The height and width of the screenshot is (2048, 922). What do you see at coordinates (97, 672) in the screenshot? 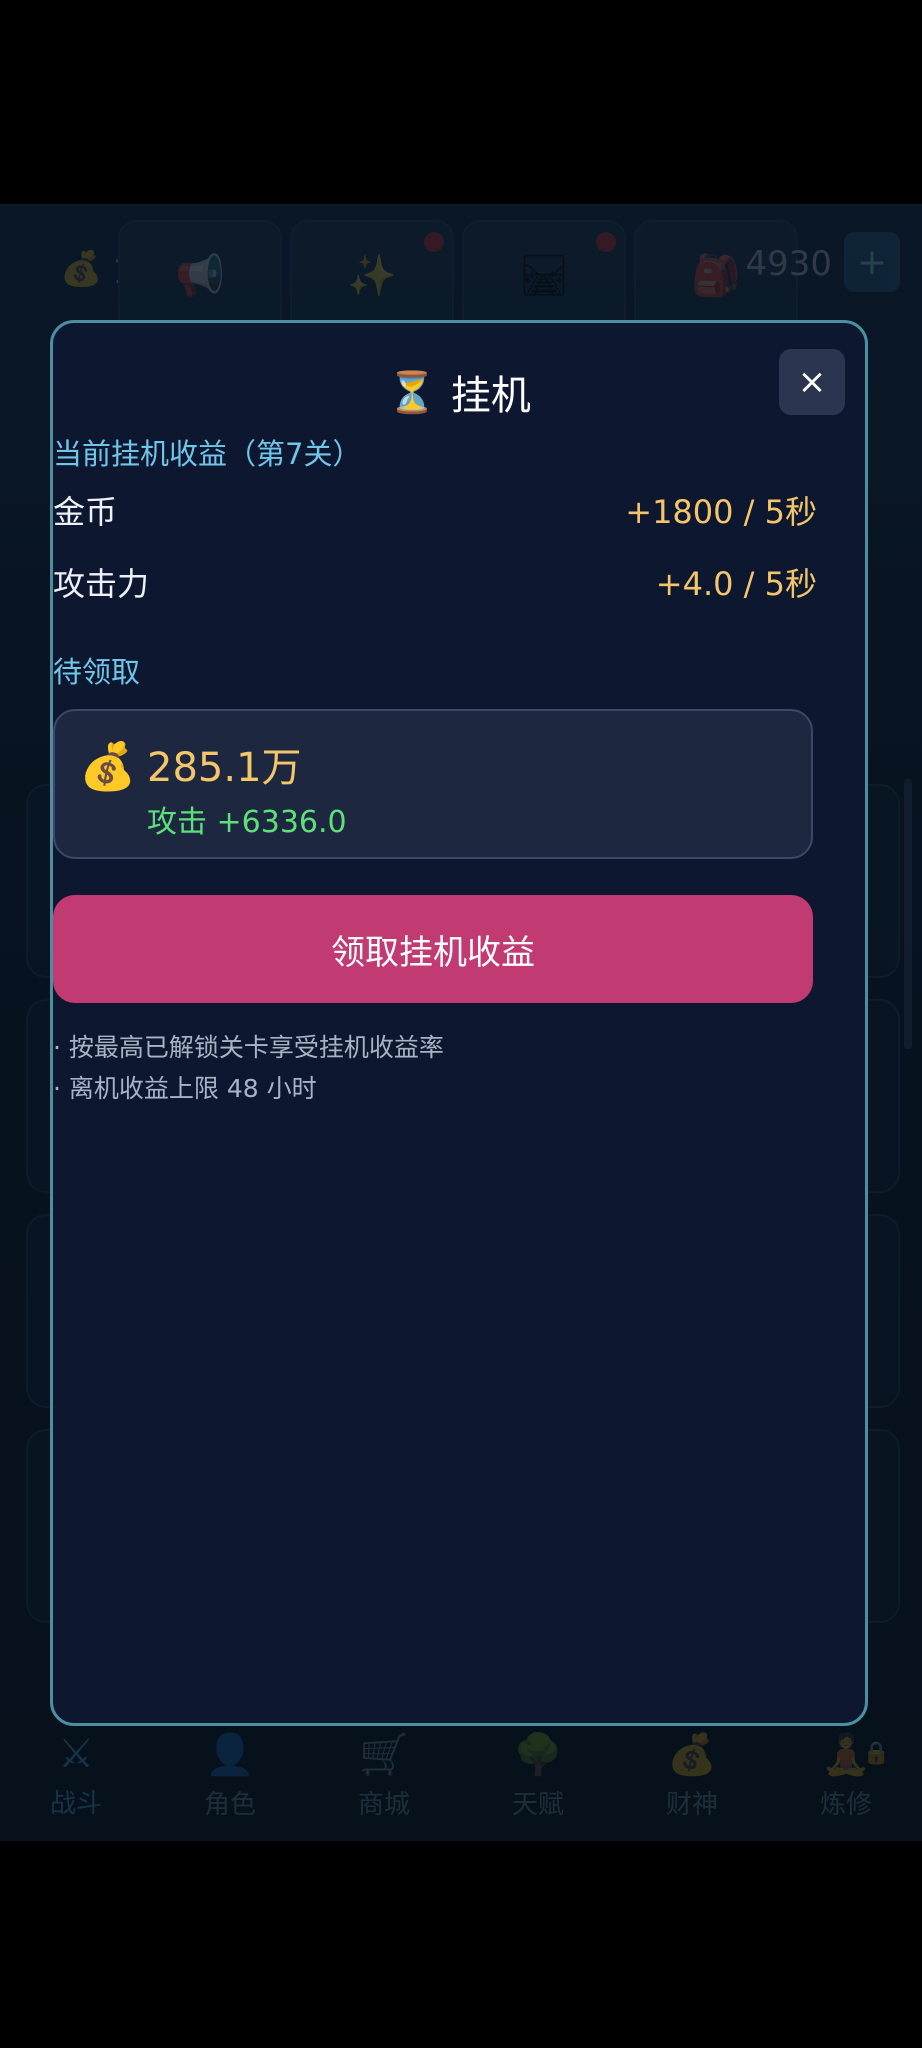
I see `pending-label: 待领取` at bounding box center [97, 672].